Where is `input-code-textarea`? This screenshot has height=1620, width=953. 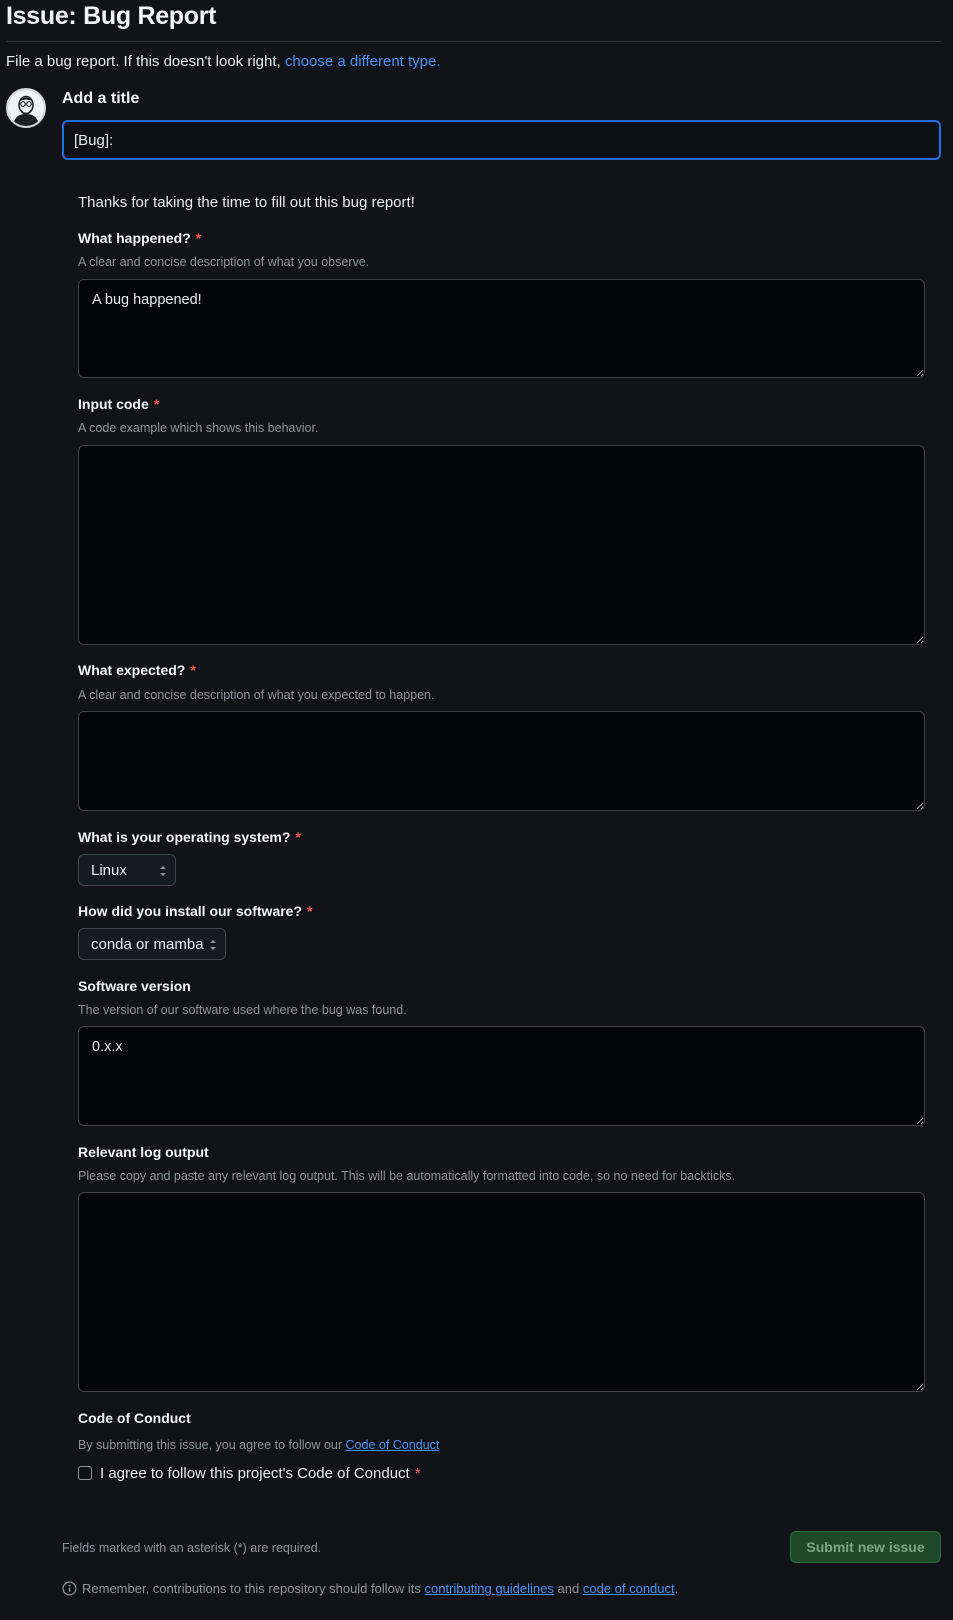
input-code-textarea is located at coordinates (501, 545).